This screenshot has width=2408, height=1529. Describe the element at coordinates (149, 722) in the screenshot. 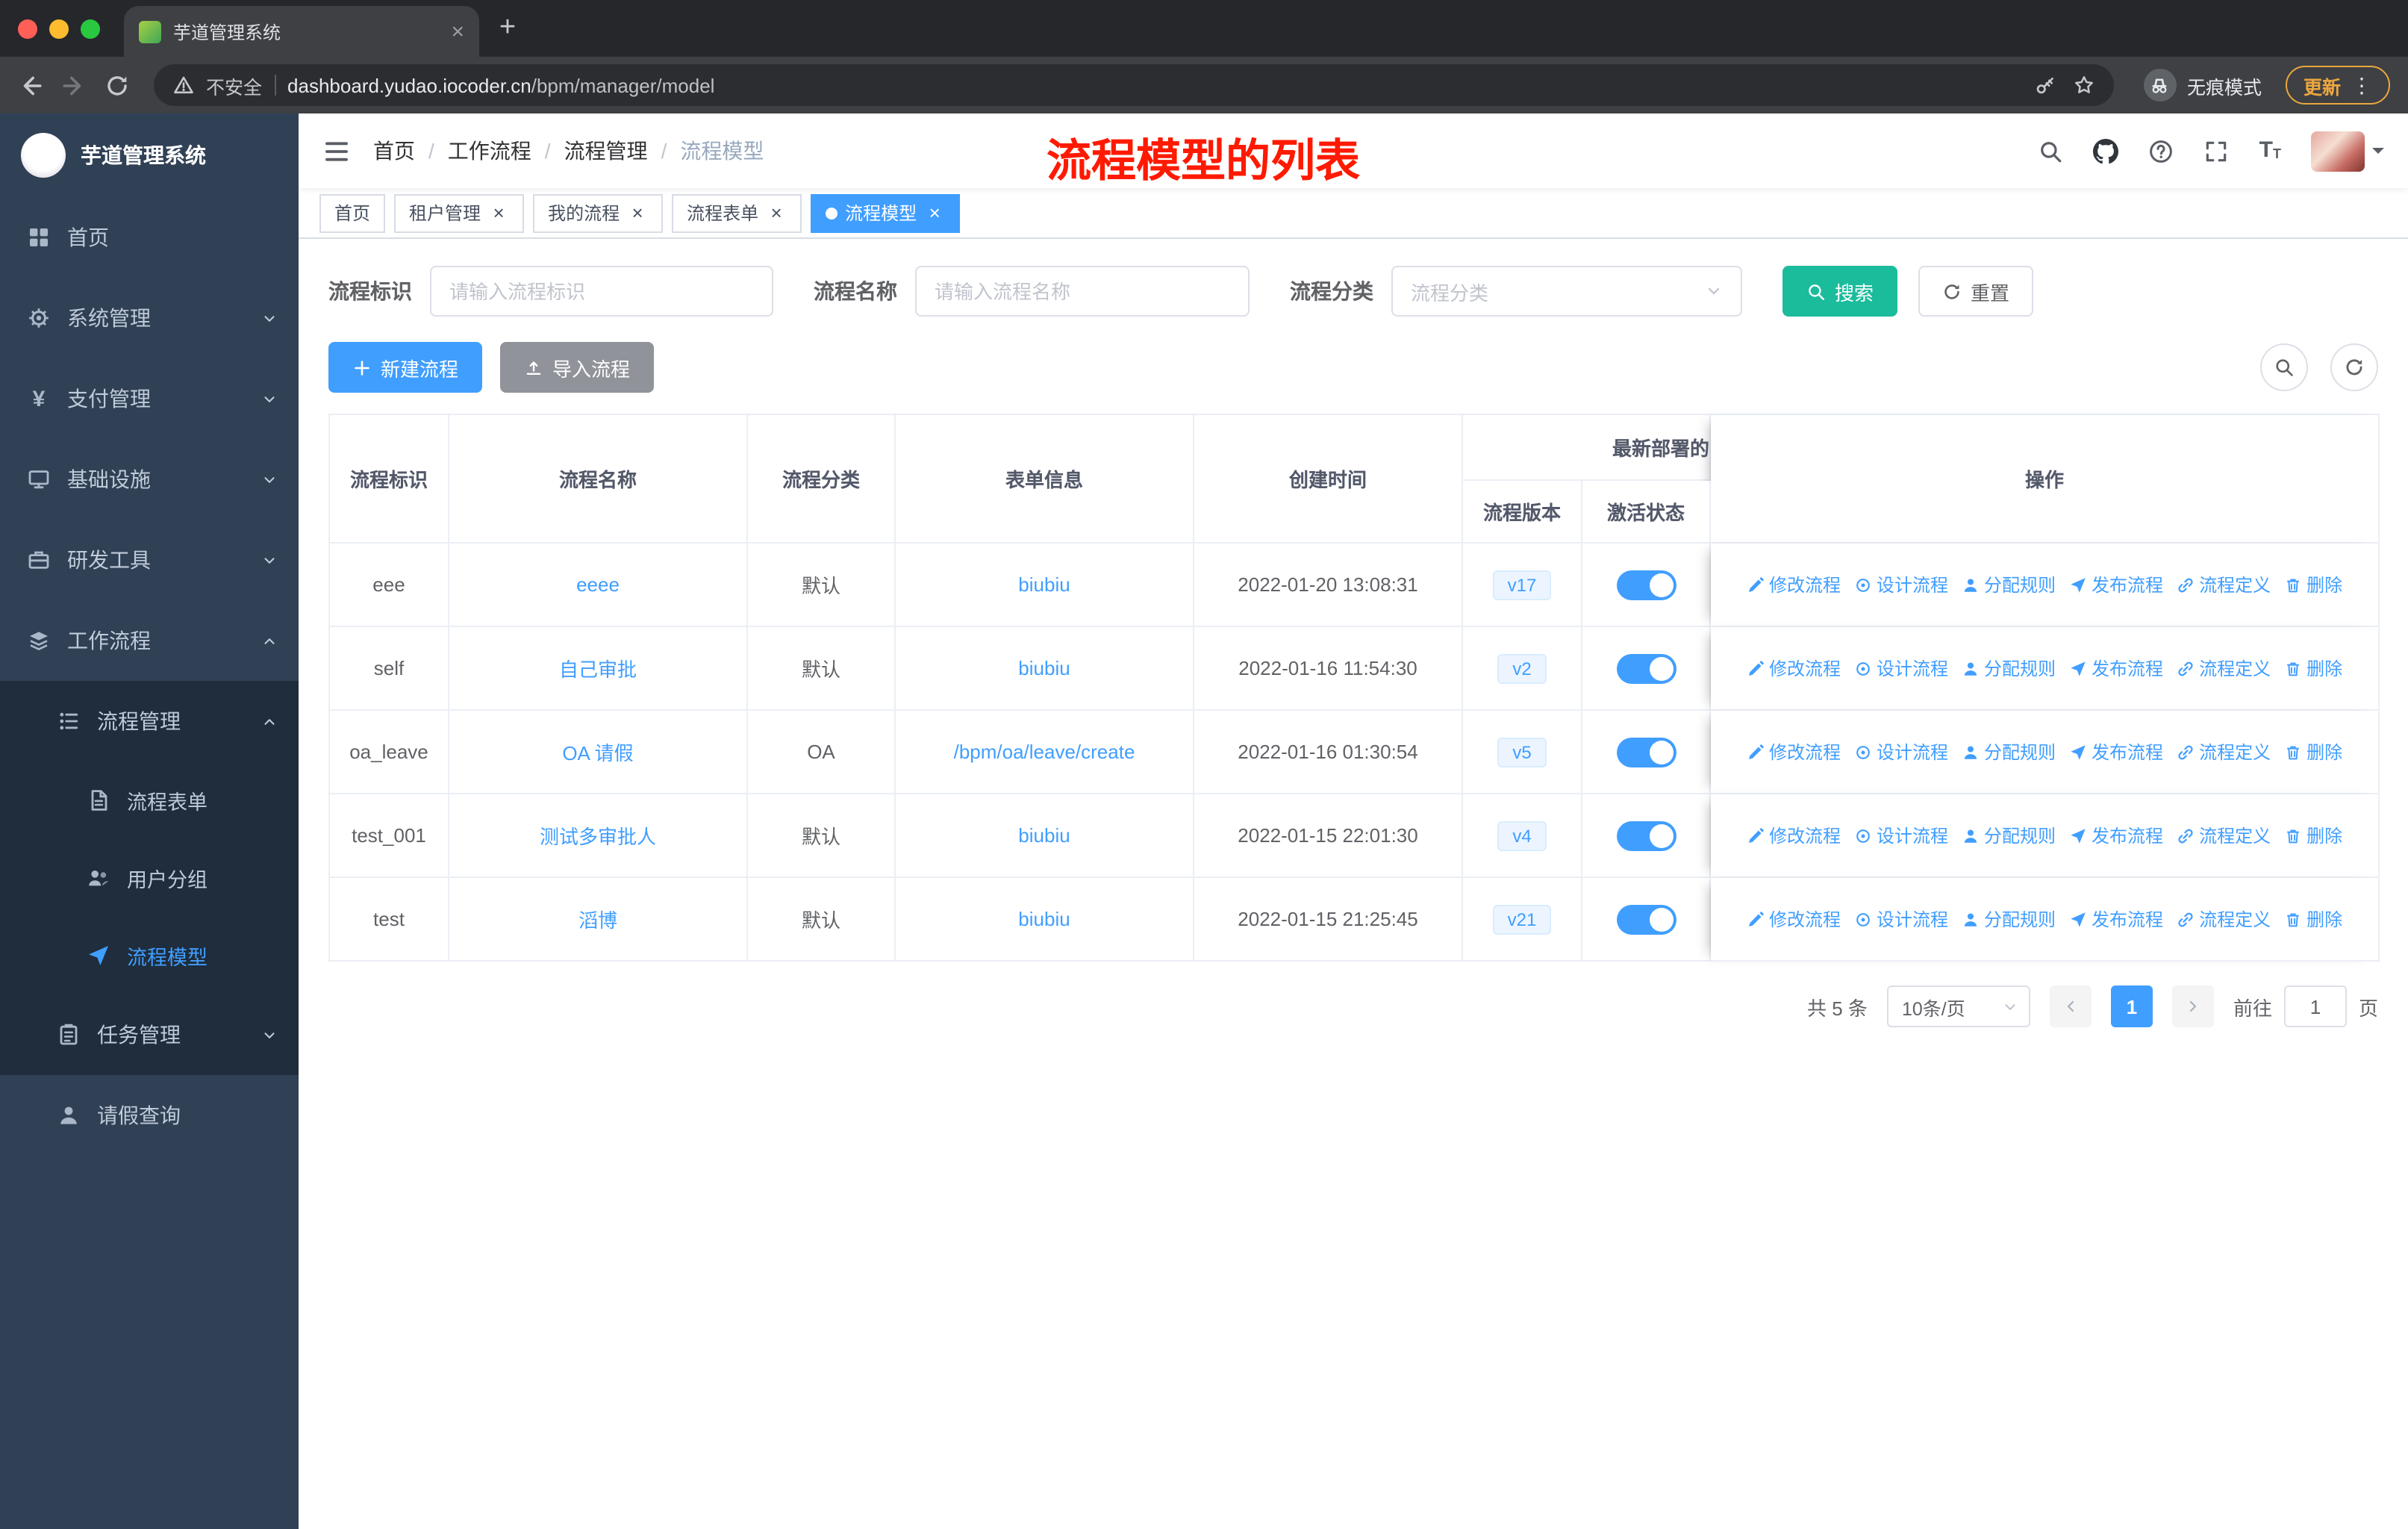

I see `sidebar-item-process-management: 流程管理` at that location.